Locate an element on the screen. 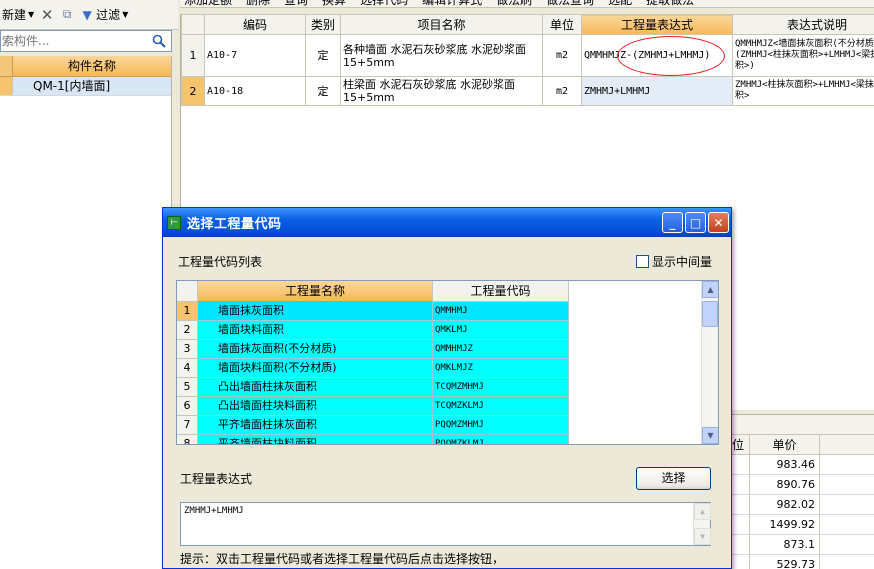 The height and width of the screenshot is (569, 874). price-row: 982.02 is located at coordinates (802, 505).